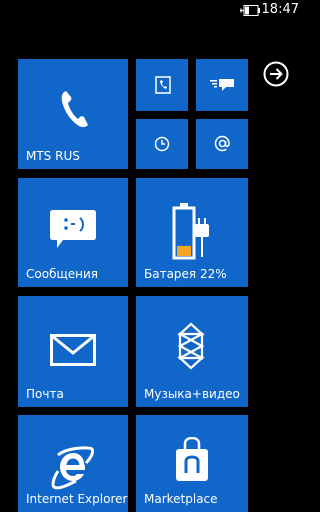  I want to click on envelope-icon, so click(73, 350).